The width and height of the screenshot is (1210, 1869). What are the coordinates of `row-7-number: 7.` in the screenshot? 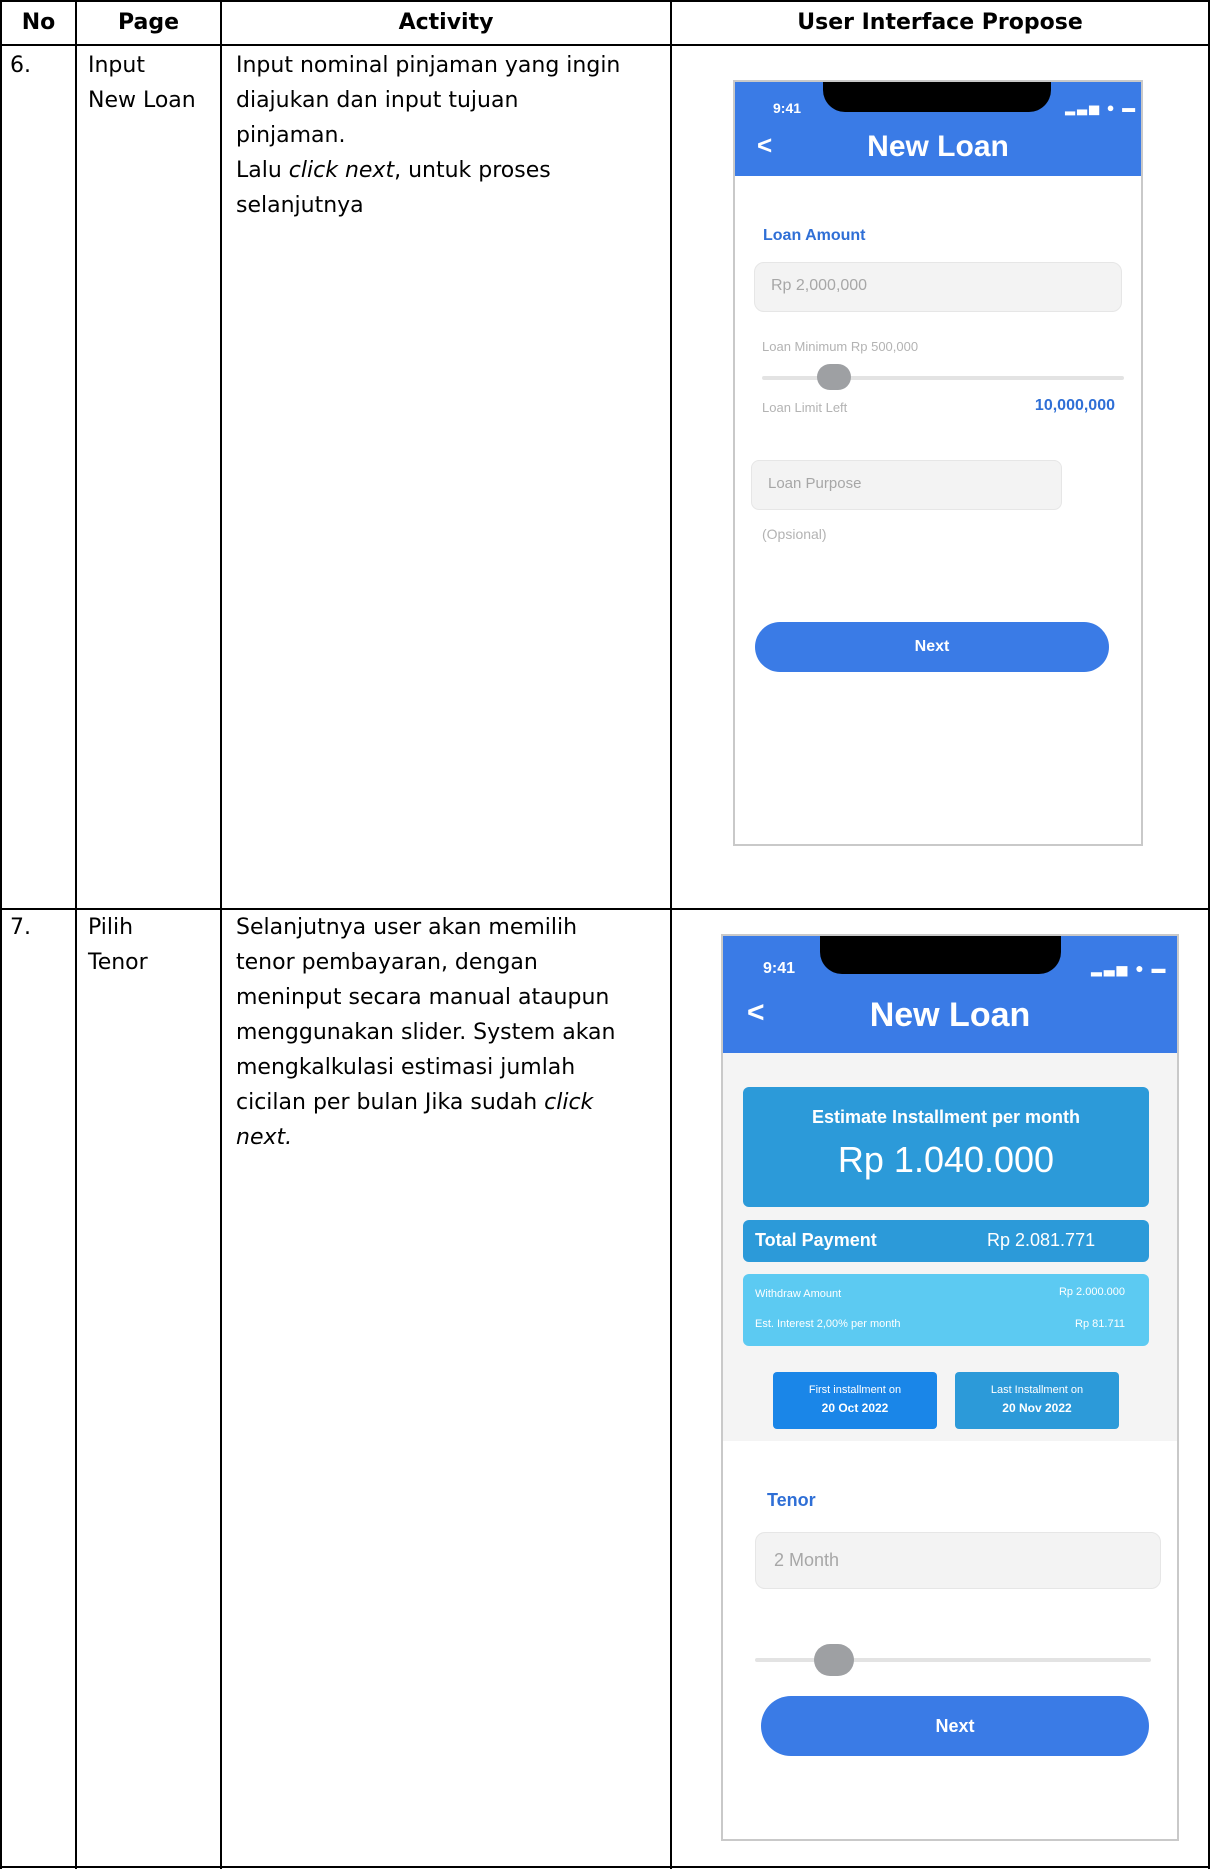 It's located at (20, 927).